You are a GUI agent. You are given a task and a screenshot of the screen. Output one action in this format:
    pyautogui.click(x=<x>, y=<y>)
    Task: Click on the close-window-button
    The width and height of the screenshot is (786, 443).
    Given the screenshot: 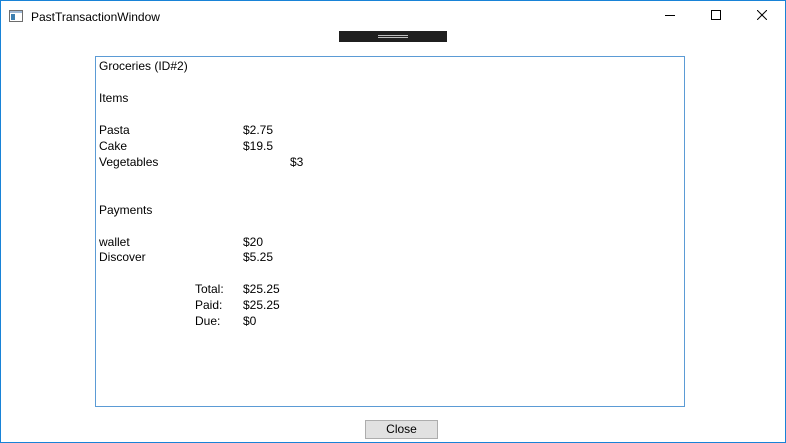 What is the action you would take?
    pyautogui.click(x=762, y=16)
    